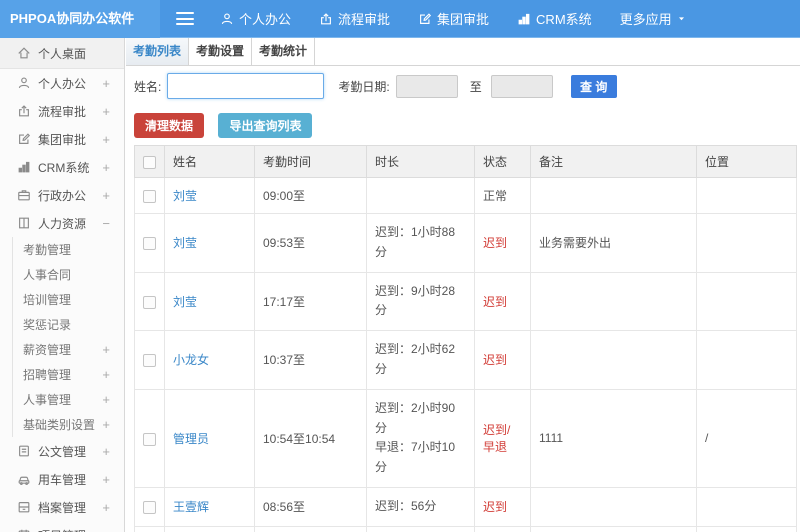 This screenshot has height=532, width=800. Describe the element at coordinates (185, 18) in the screenshot. I see `hamburger-menu-icon` at that location.